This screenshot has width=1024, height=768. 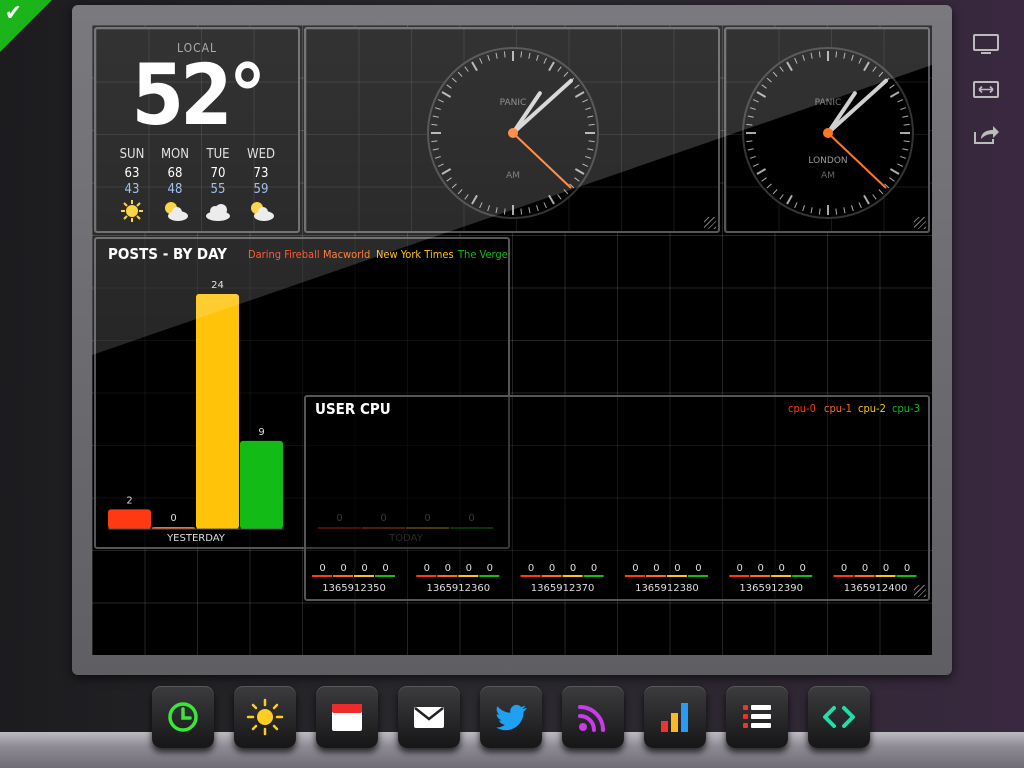 I want to click on dock-rss-button, so click(x=593, y=717).